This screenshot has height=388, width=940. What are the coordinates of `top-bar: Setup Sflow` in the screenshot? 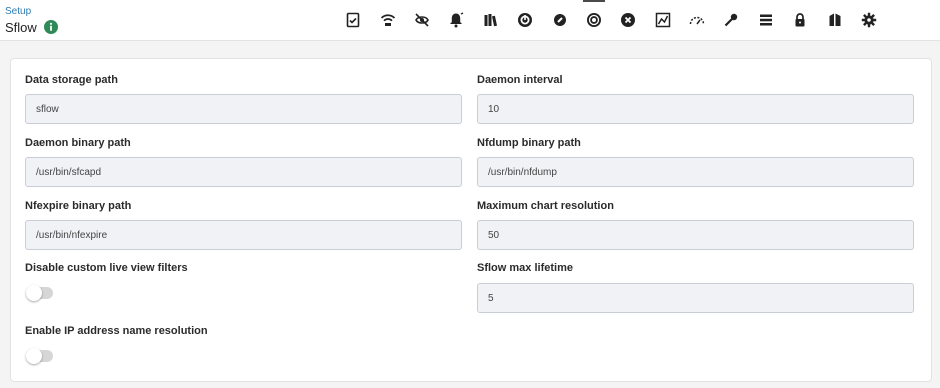 It's located at (470, 20).